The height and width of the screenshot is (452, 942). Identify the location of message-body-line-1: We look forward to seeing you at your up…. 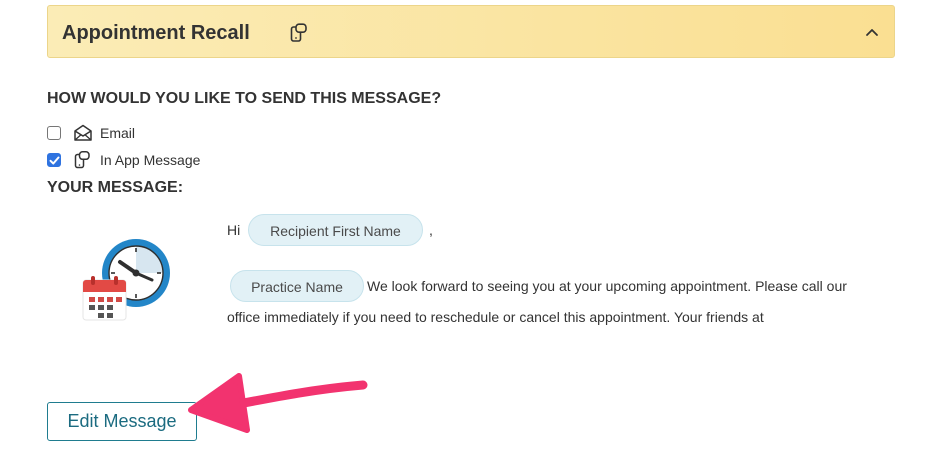
(607, 286).